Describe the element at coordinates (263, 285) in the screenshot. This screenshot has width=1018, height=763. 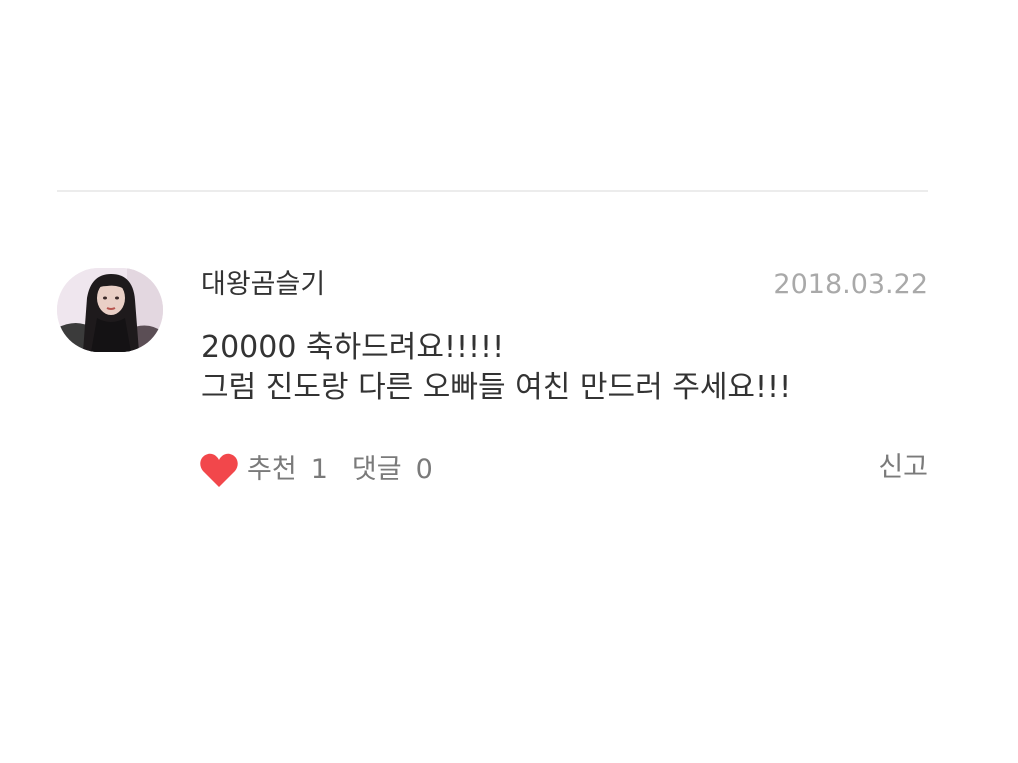
I see `username: 대왕곰슬기` at that location.